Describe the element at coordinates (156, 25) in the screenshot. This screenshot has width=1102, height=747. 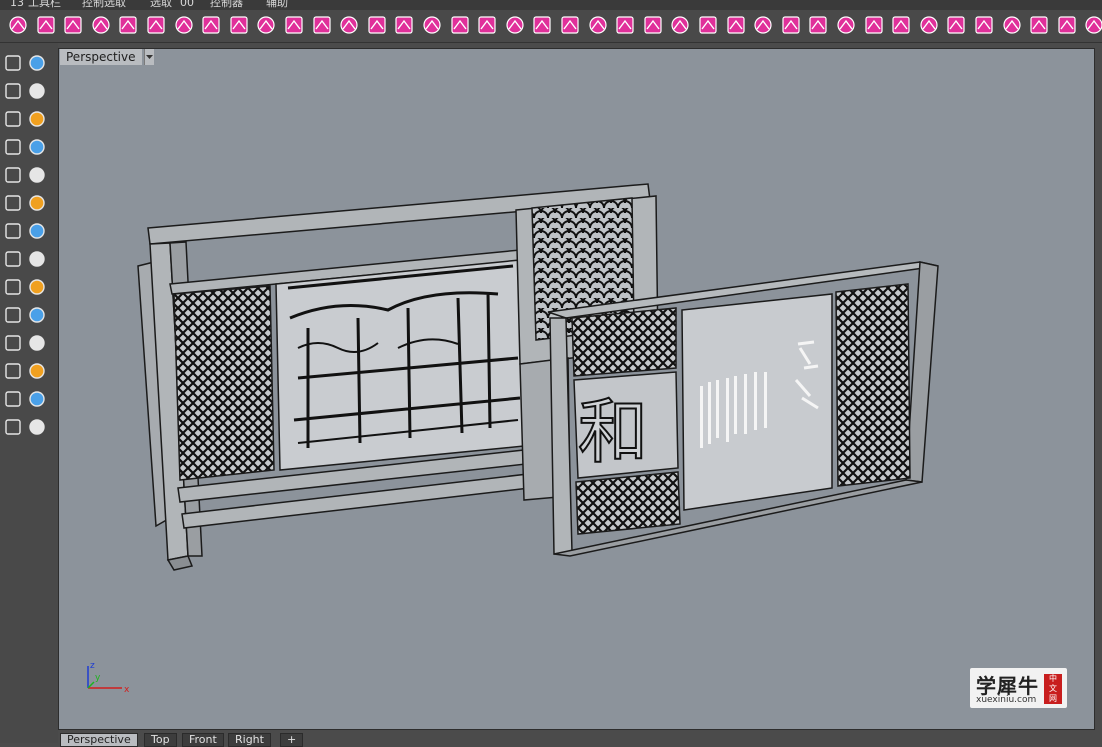
I see `loft-tool-icon` at that location.